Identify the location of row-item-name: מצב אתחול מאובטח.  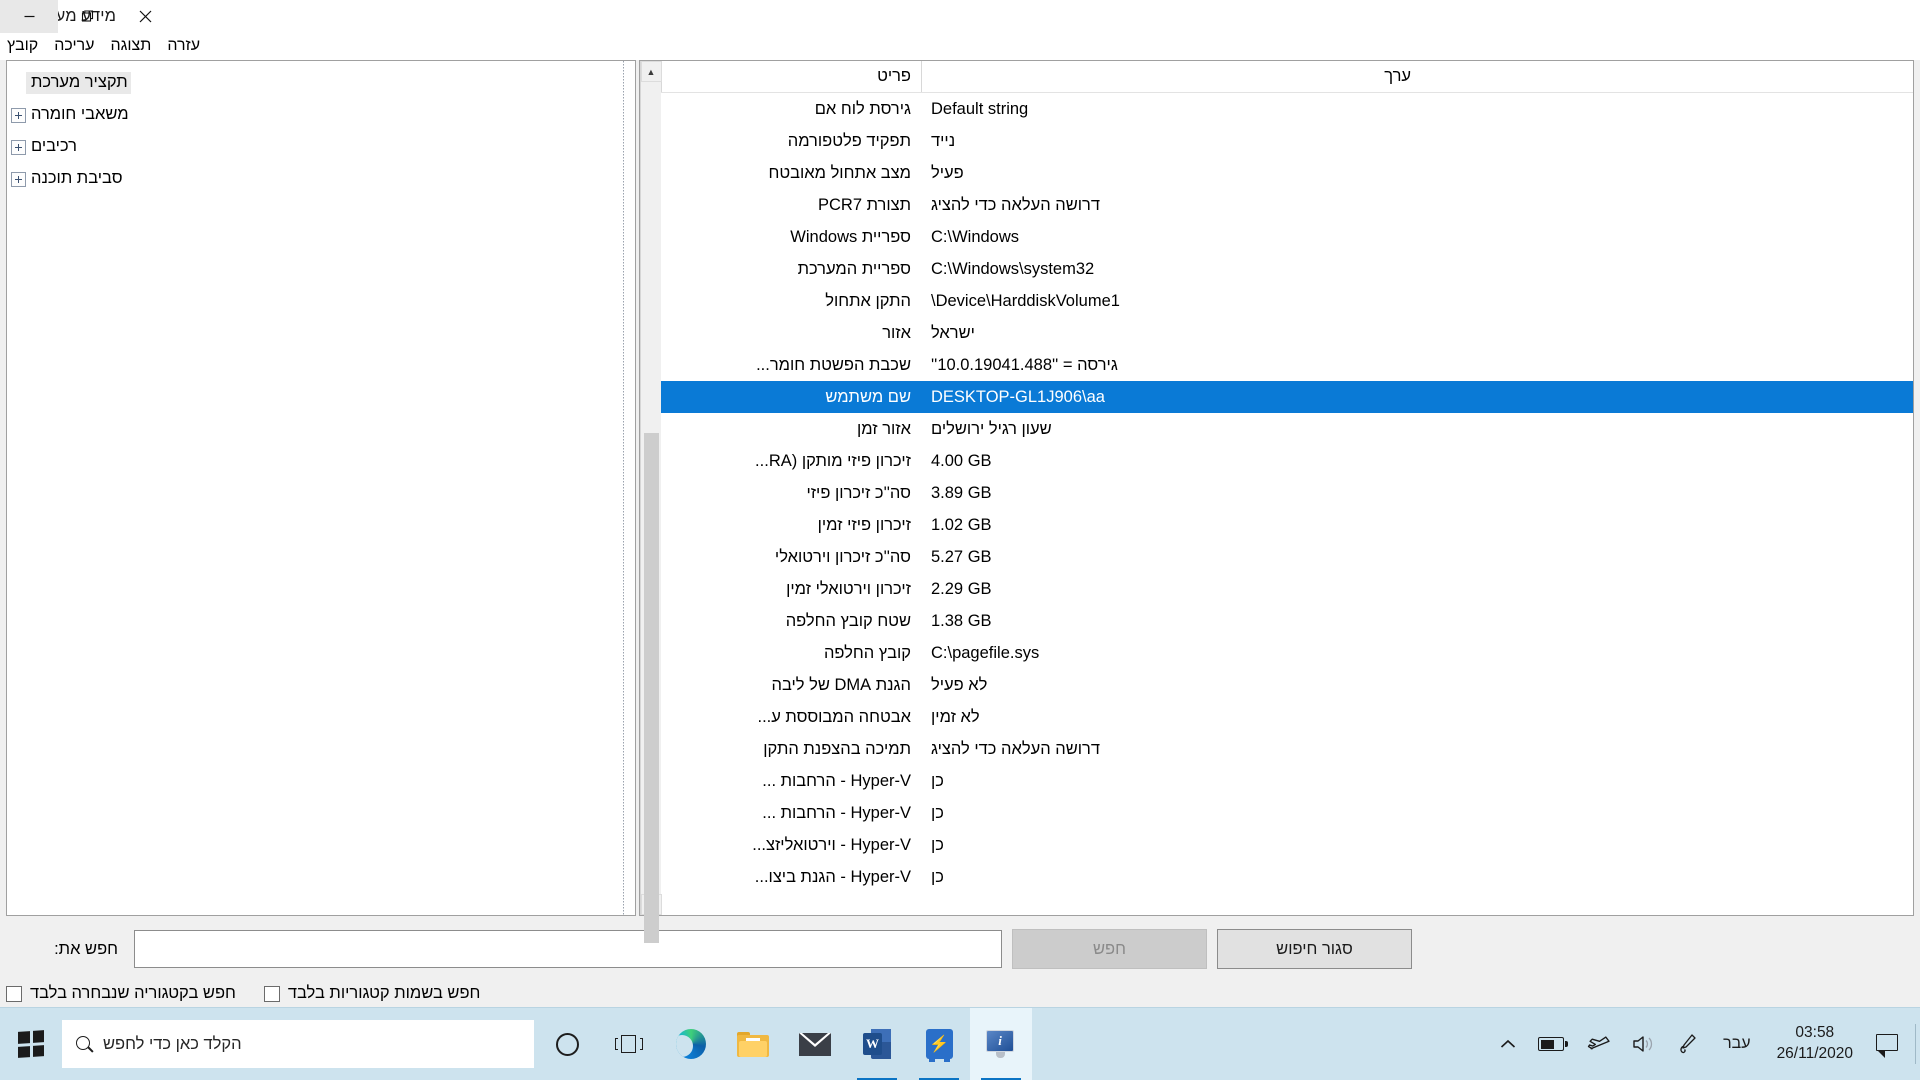
(840, 172).